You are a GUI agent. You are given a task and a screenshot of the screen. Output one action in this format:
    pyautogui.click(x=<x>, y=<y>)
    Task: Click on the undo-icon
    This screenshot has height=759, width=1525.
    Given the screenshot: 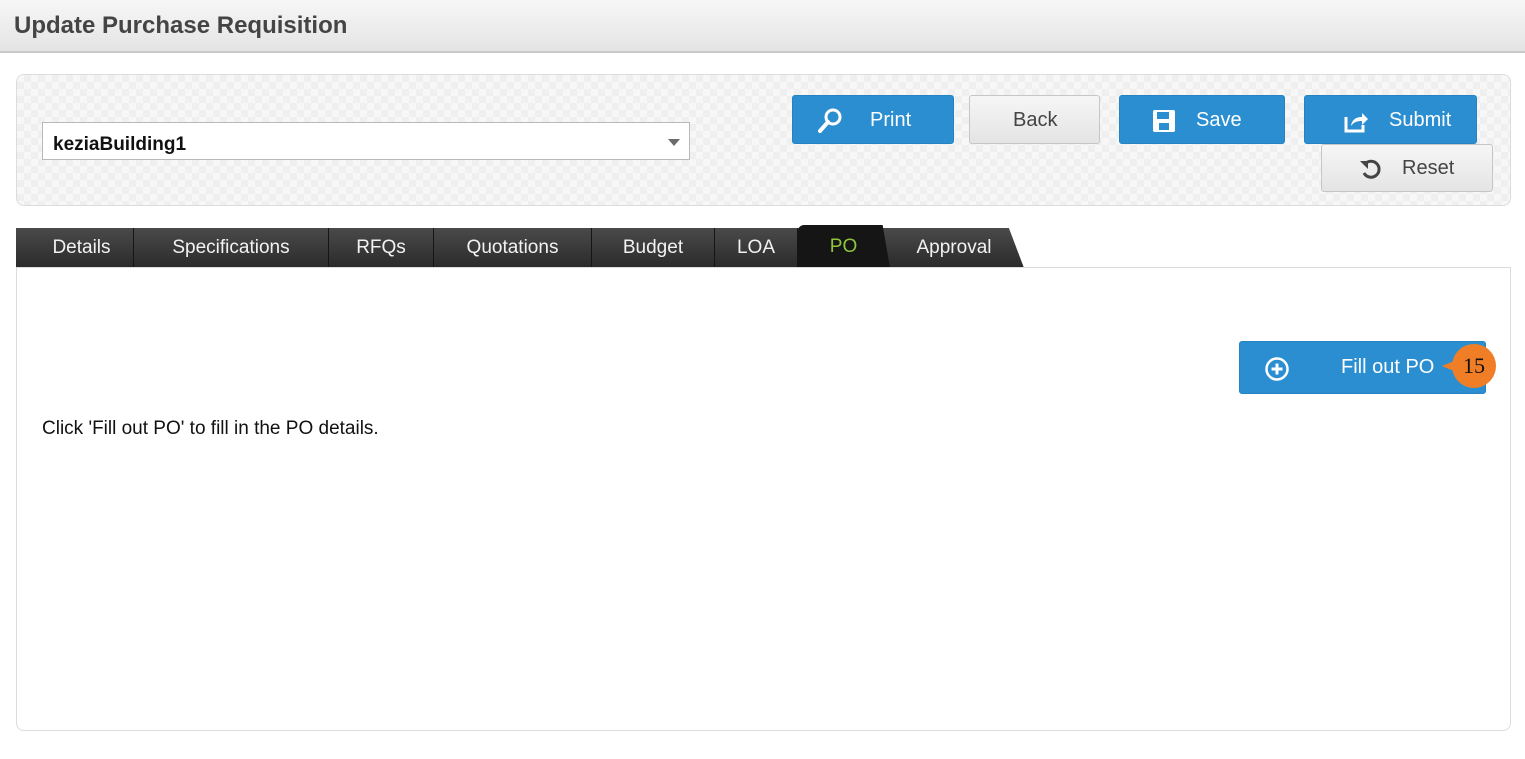 What is the action you would take?
    pyautogui.click(x=1370, y=169)
    